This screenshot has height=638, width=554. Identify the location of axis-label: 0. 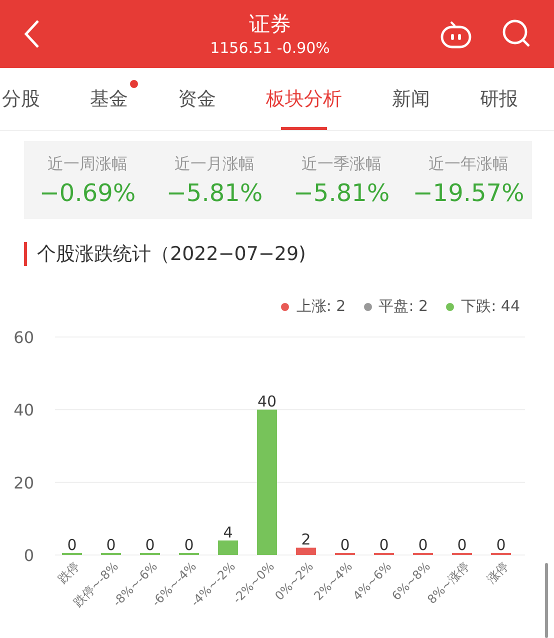
(29, 555).